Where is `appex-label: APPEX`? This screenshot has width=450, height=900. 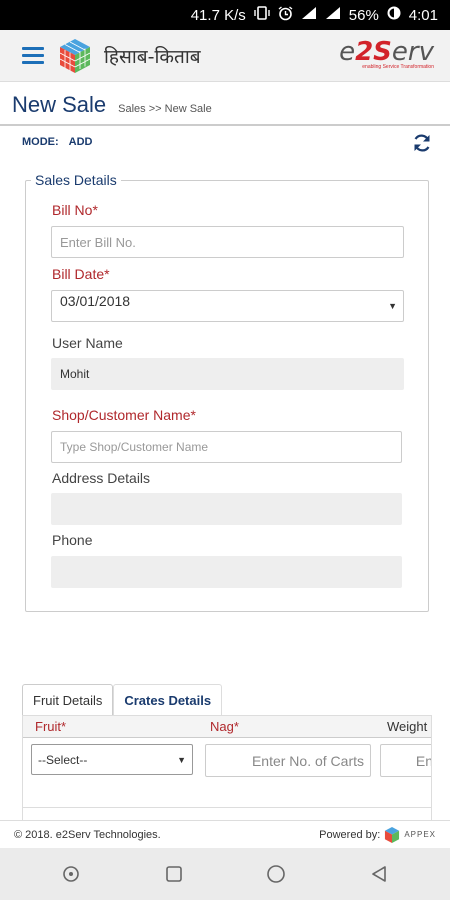
appex-label: APPEX is located at coordinates (420, 834).